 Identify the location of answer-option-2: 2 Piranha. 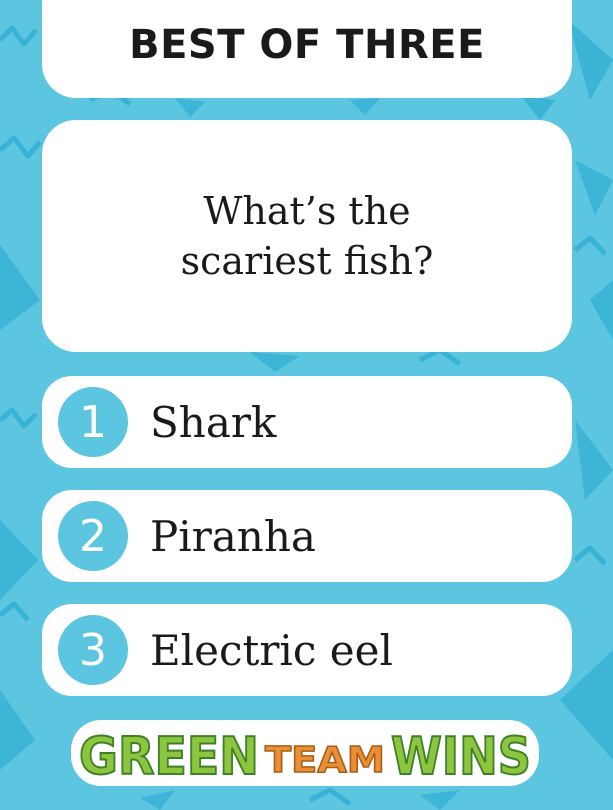
(307, 536).